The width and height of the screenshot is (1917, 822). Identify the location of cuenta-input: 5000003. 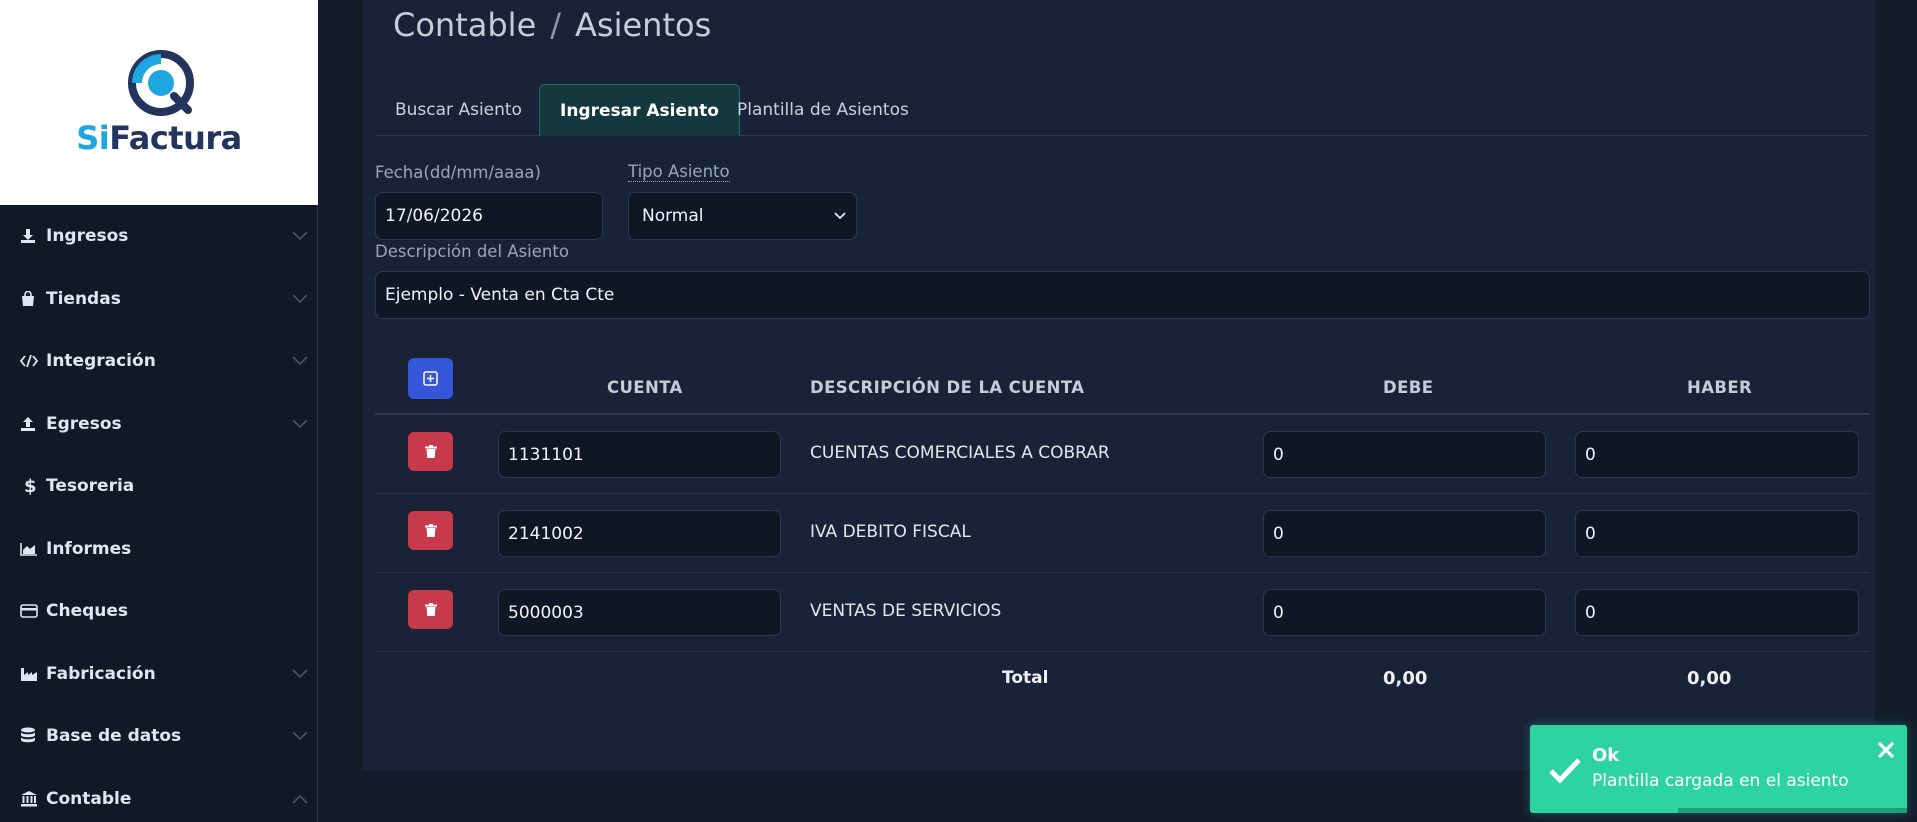
(639, 612).